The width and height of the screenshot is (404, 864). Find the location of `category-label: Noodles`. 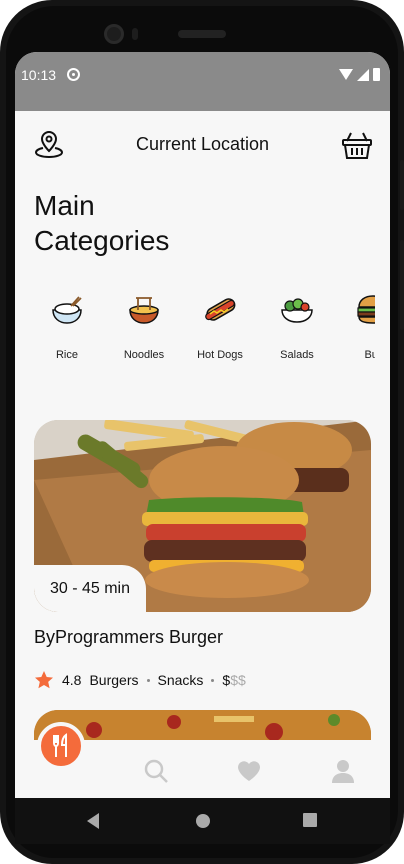

category-label: Noodles is located at coordinates (144, 355).